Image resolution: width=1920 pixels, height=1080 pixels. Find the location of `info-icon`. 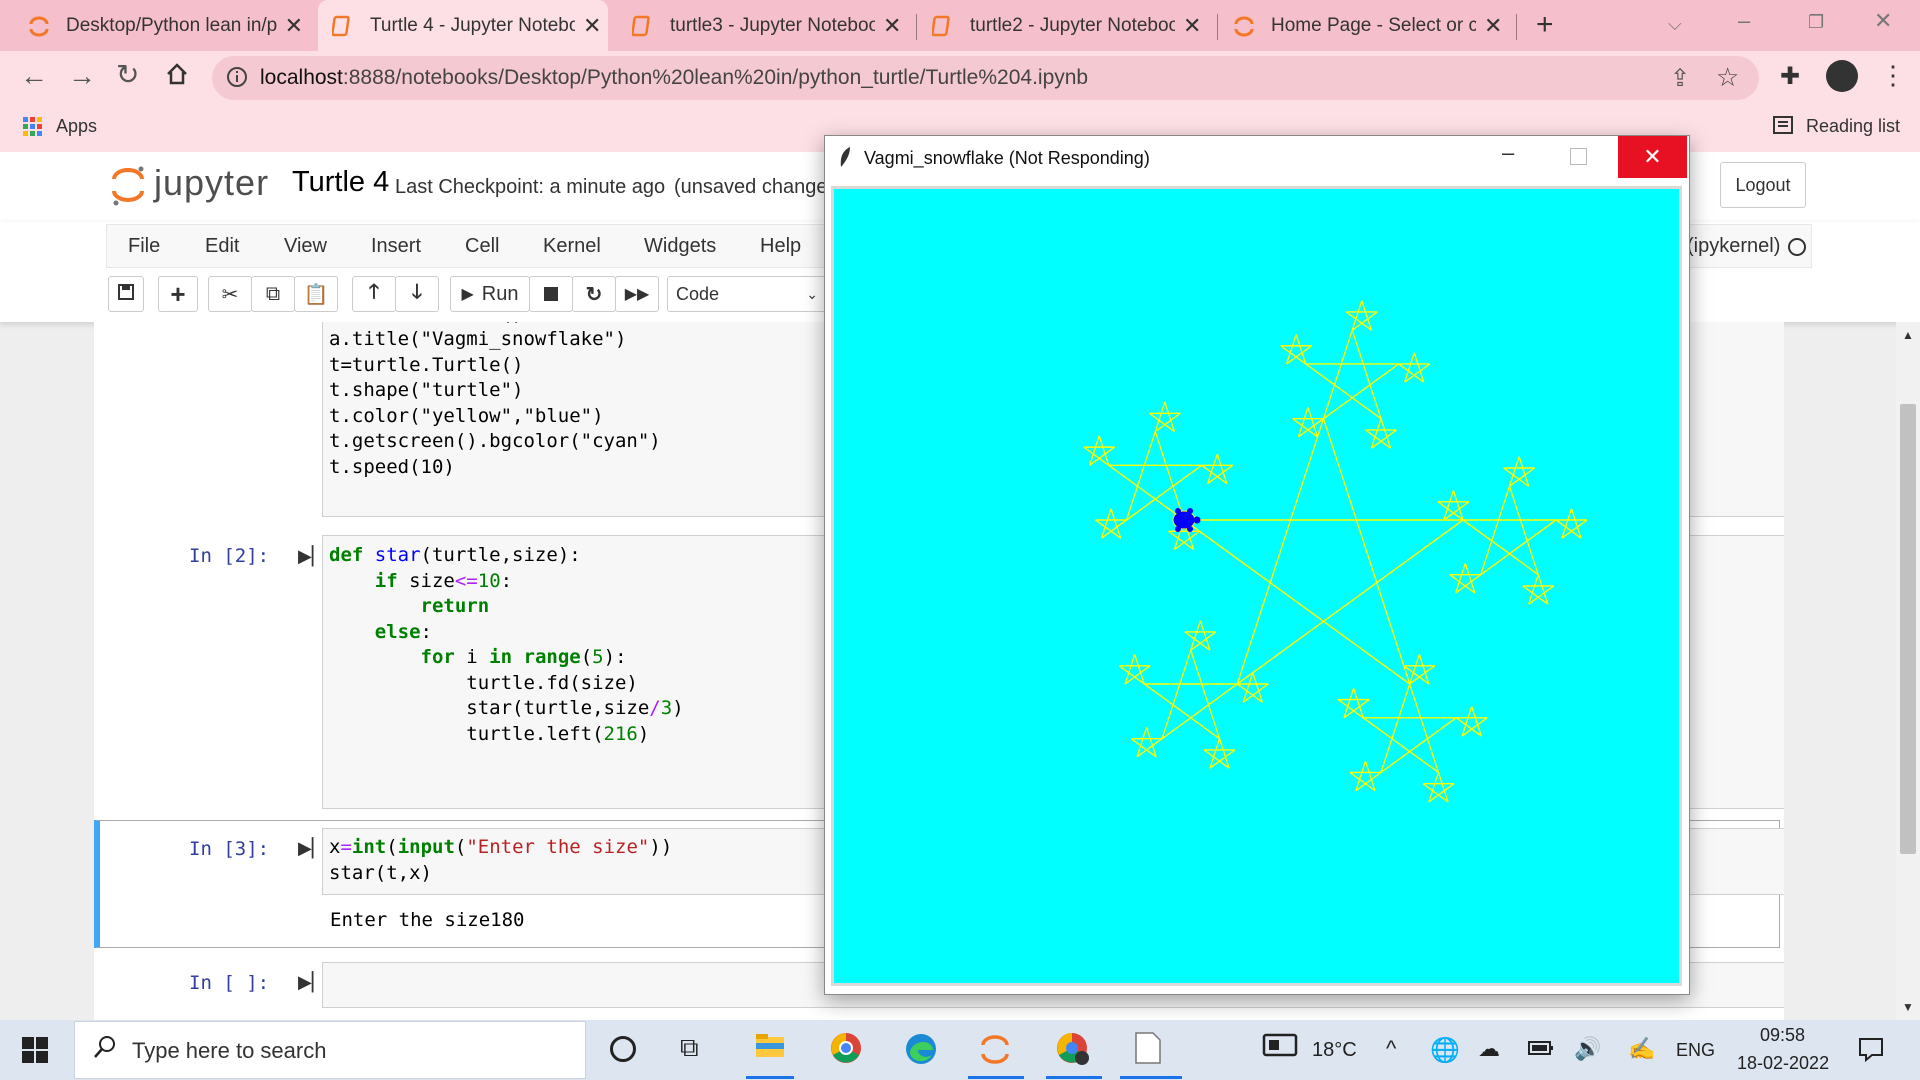

info-icon is located at coordinates (237, 79).